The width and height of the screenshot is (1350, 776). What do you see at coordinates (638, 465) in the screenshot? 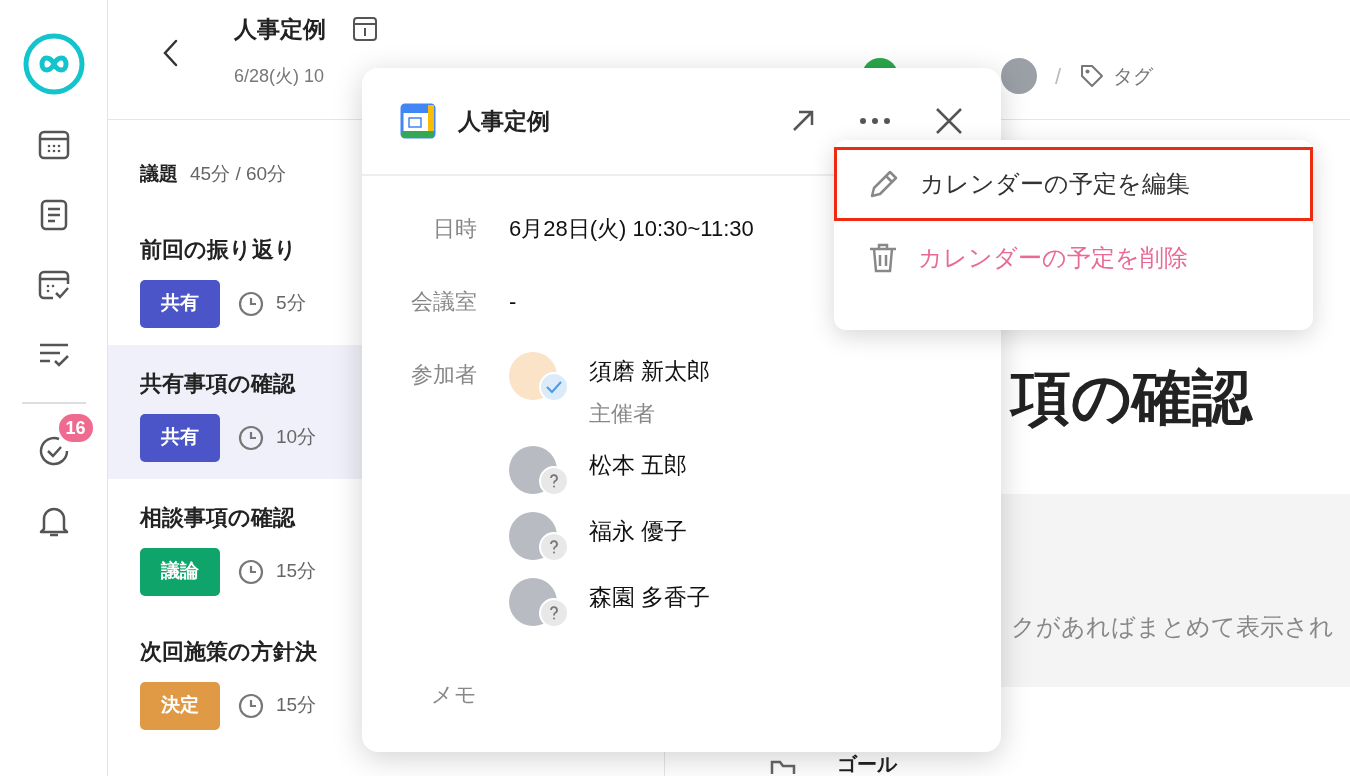
I see `attendee-name: 松本 五郎` at bounding box center [638, 465].